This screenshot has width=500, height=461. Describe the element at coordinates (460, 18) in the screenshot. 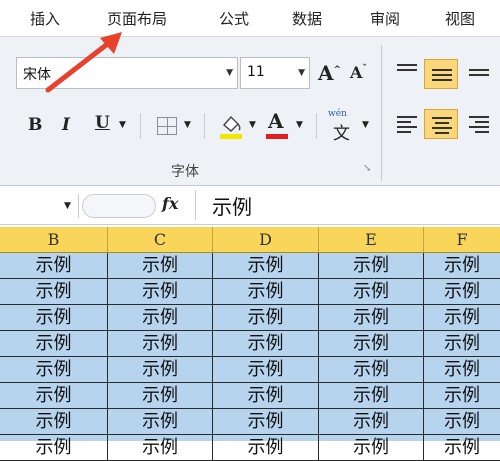

I see `tab-view: 视图` at that location.